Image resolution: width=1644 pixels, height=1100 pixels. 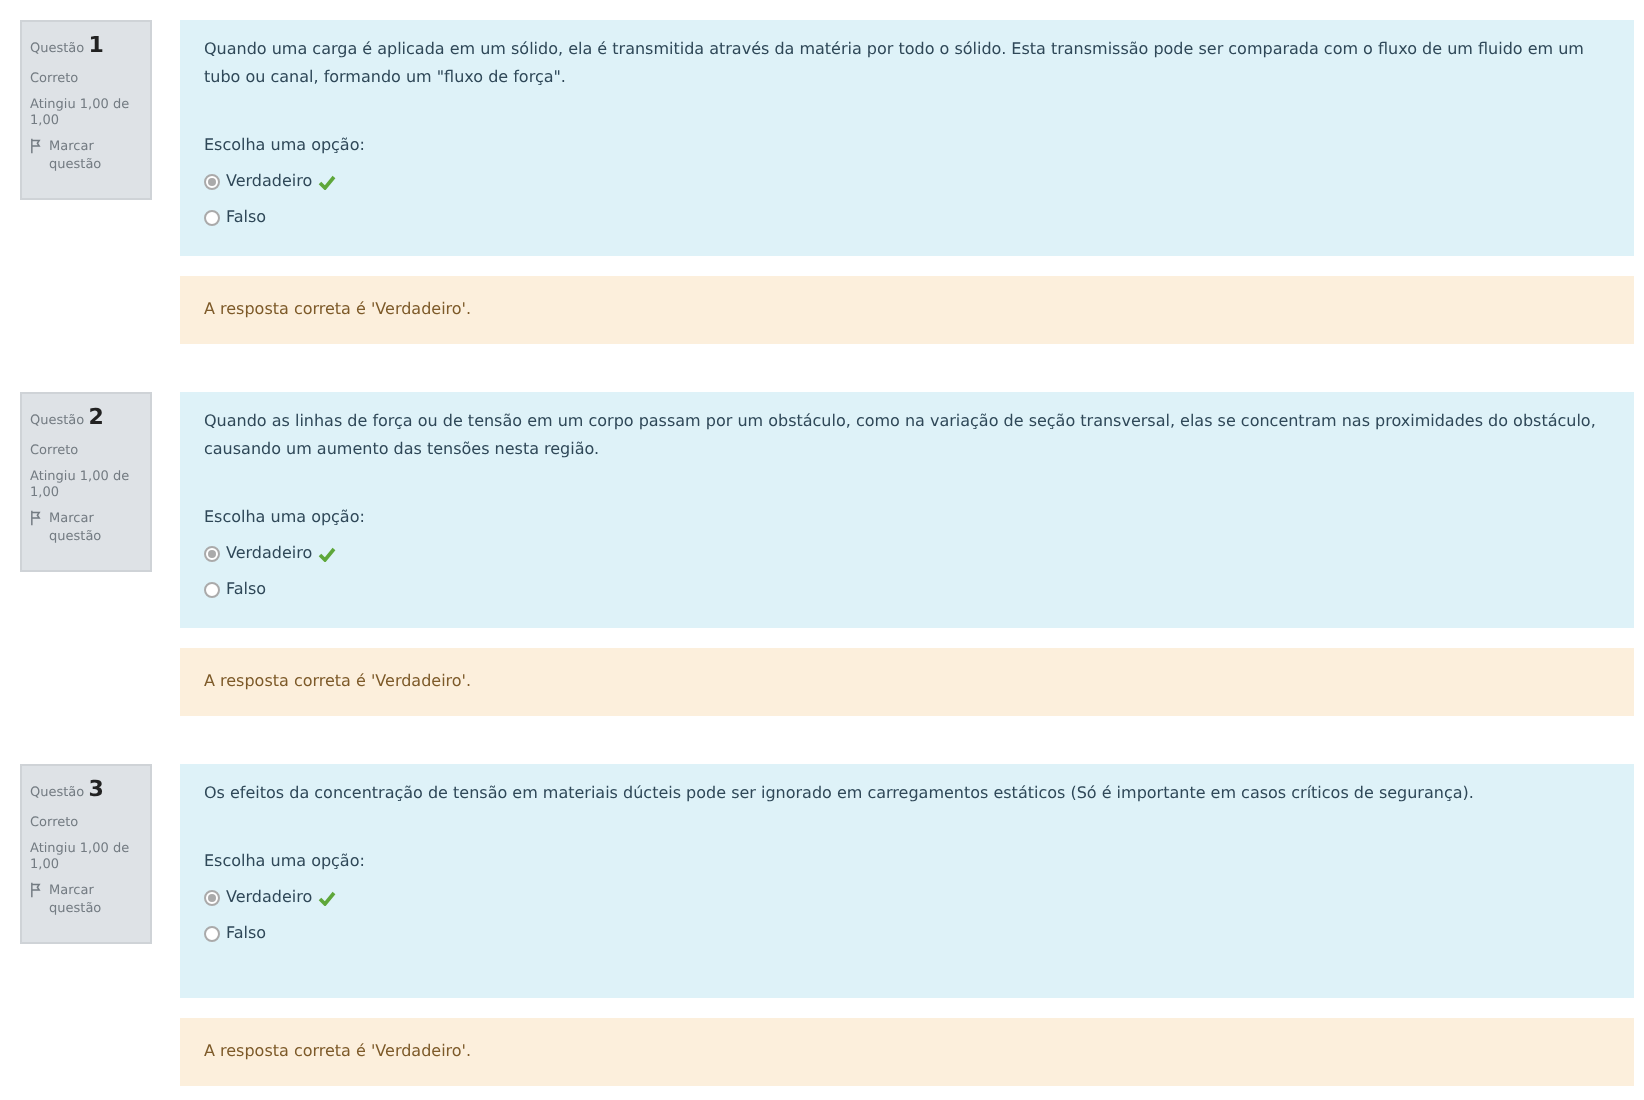 What do you see at coordinates (895, 64) in the screenshot?
I see `question-text: Quando uma carga é aplicada em um sólido, ela é transmitida através da matéria por todo o sólido. Esta transmissão pode ser comparada com o fluxo de um fluido em um tubo ou canal, formando um "fluxo de força".` at bounding box center [895, 64].